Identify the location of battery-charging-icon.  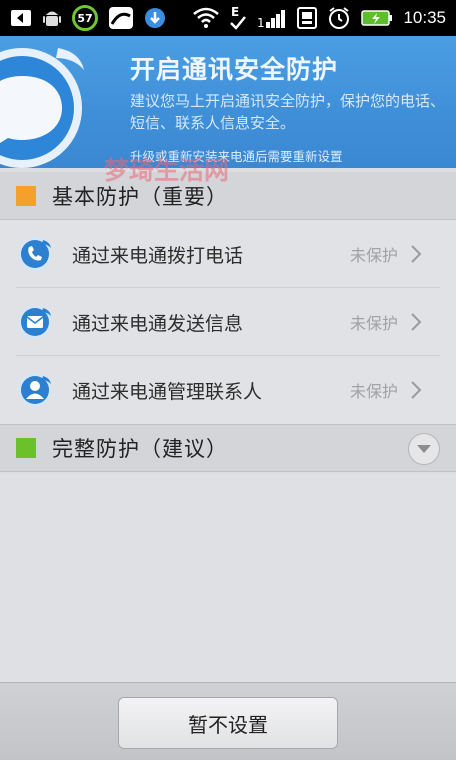
(377, 18).